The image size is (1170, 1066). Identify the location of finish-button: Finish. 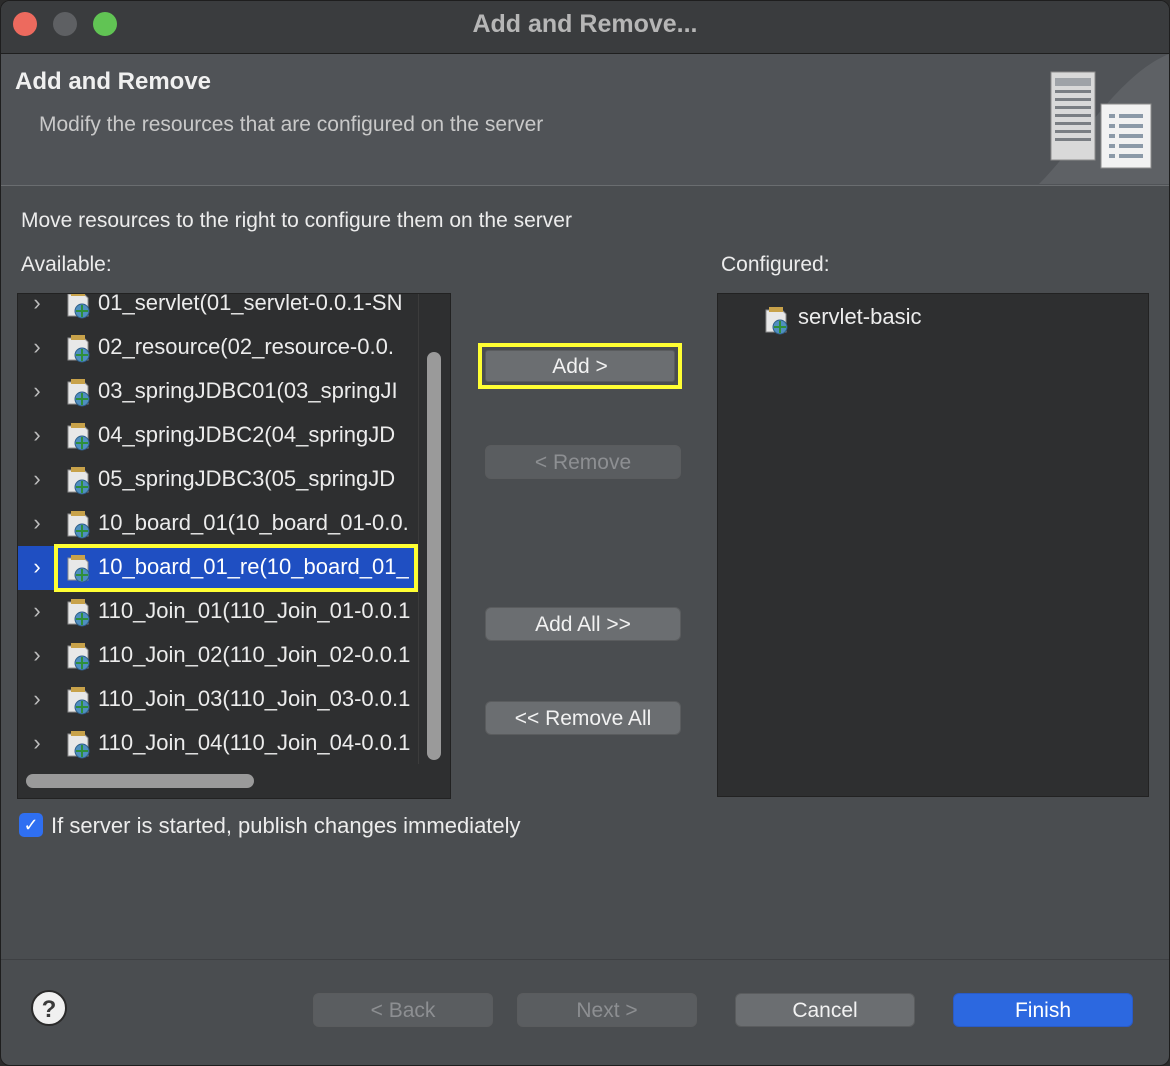
(1043, 1010).